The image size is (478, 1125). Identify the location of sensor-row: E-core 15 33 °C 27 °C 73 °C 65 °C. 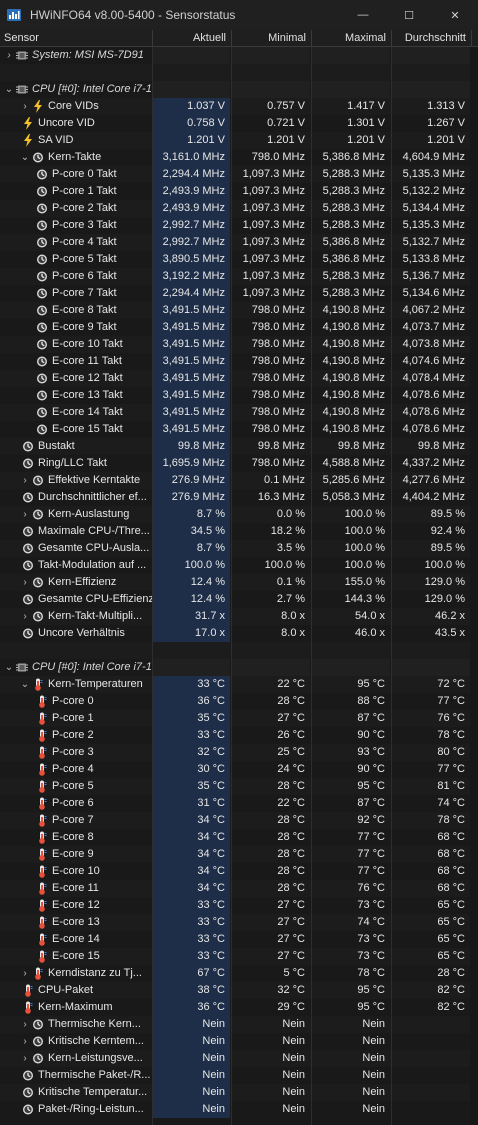
(239, 956).